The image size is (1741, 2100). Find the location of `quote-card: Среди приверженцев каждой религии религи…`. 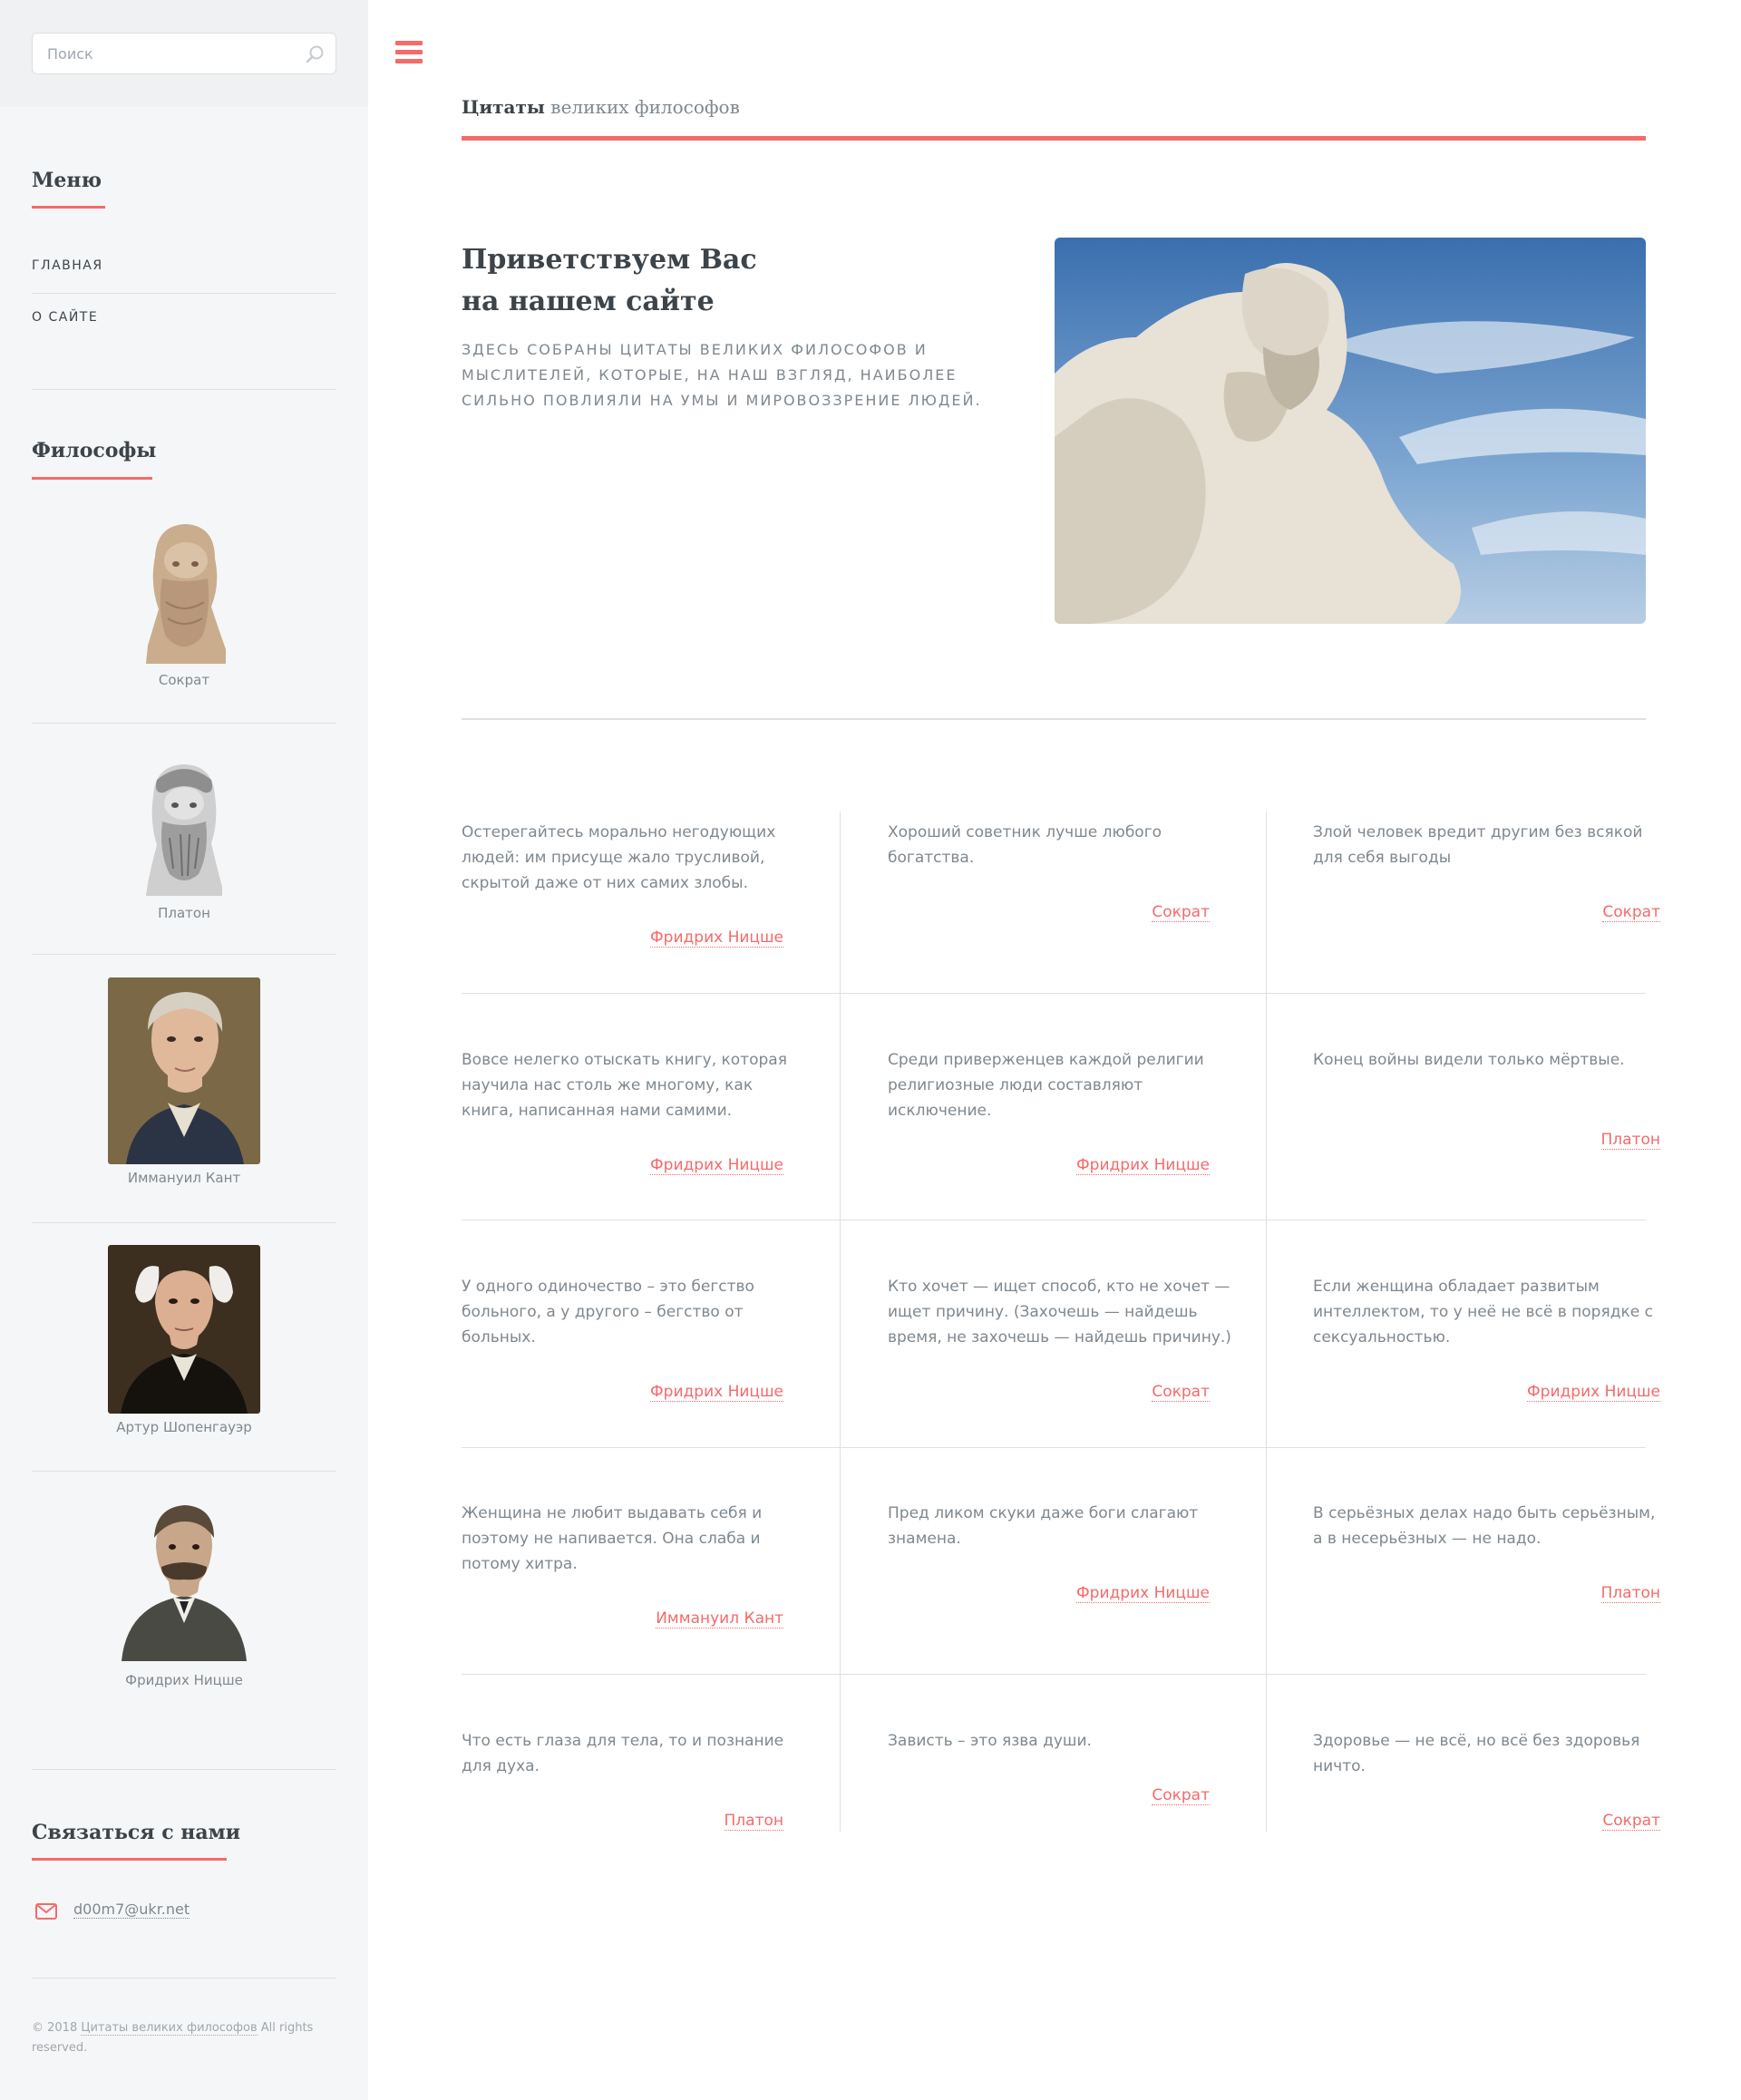

quote-card: Среди приверженцев каждой религии религи… is located at coordinates (1060, 1128).